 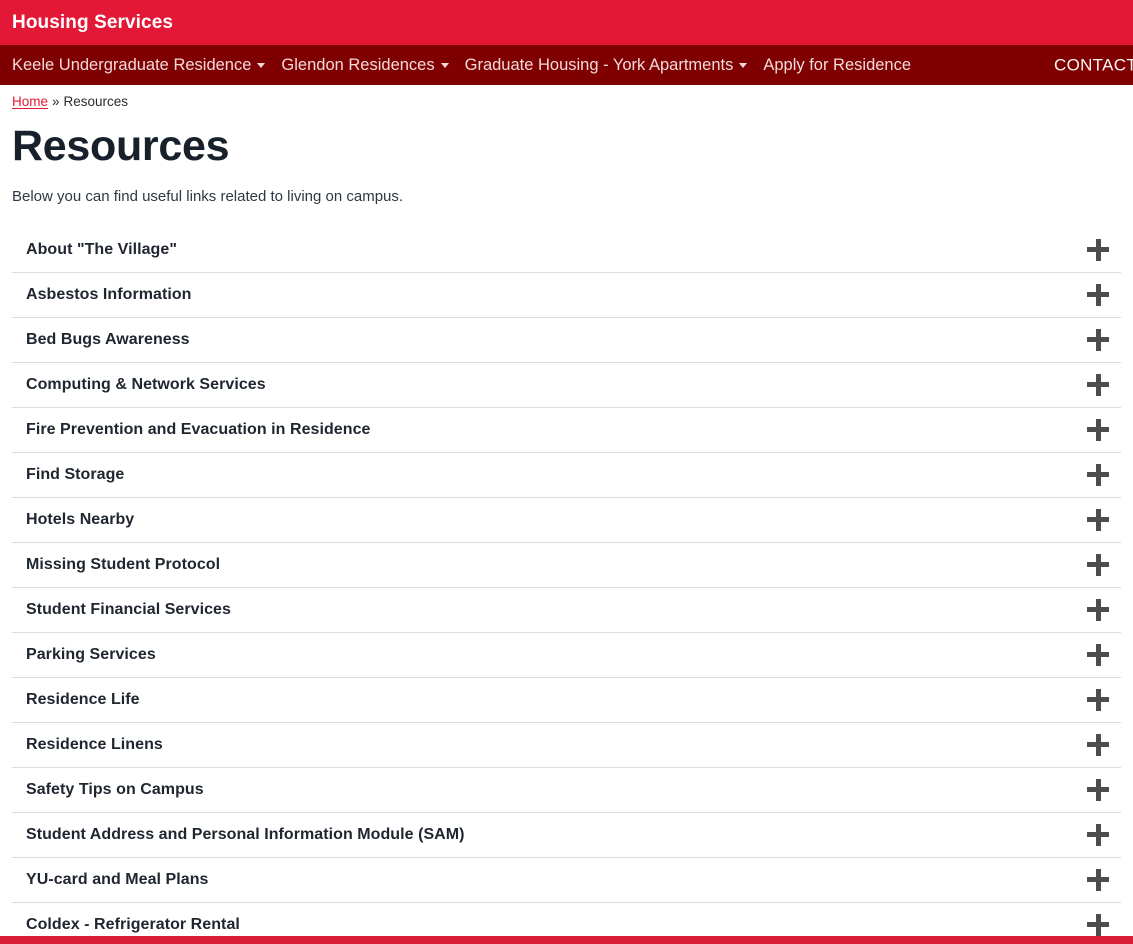 I want to click on breadcrumb-link-home: Home, so click(x=30, y=102).